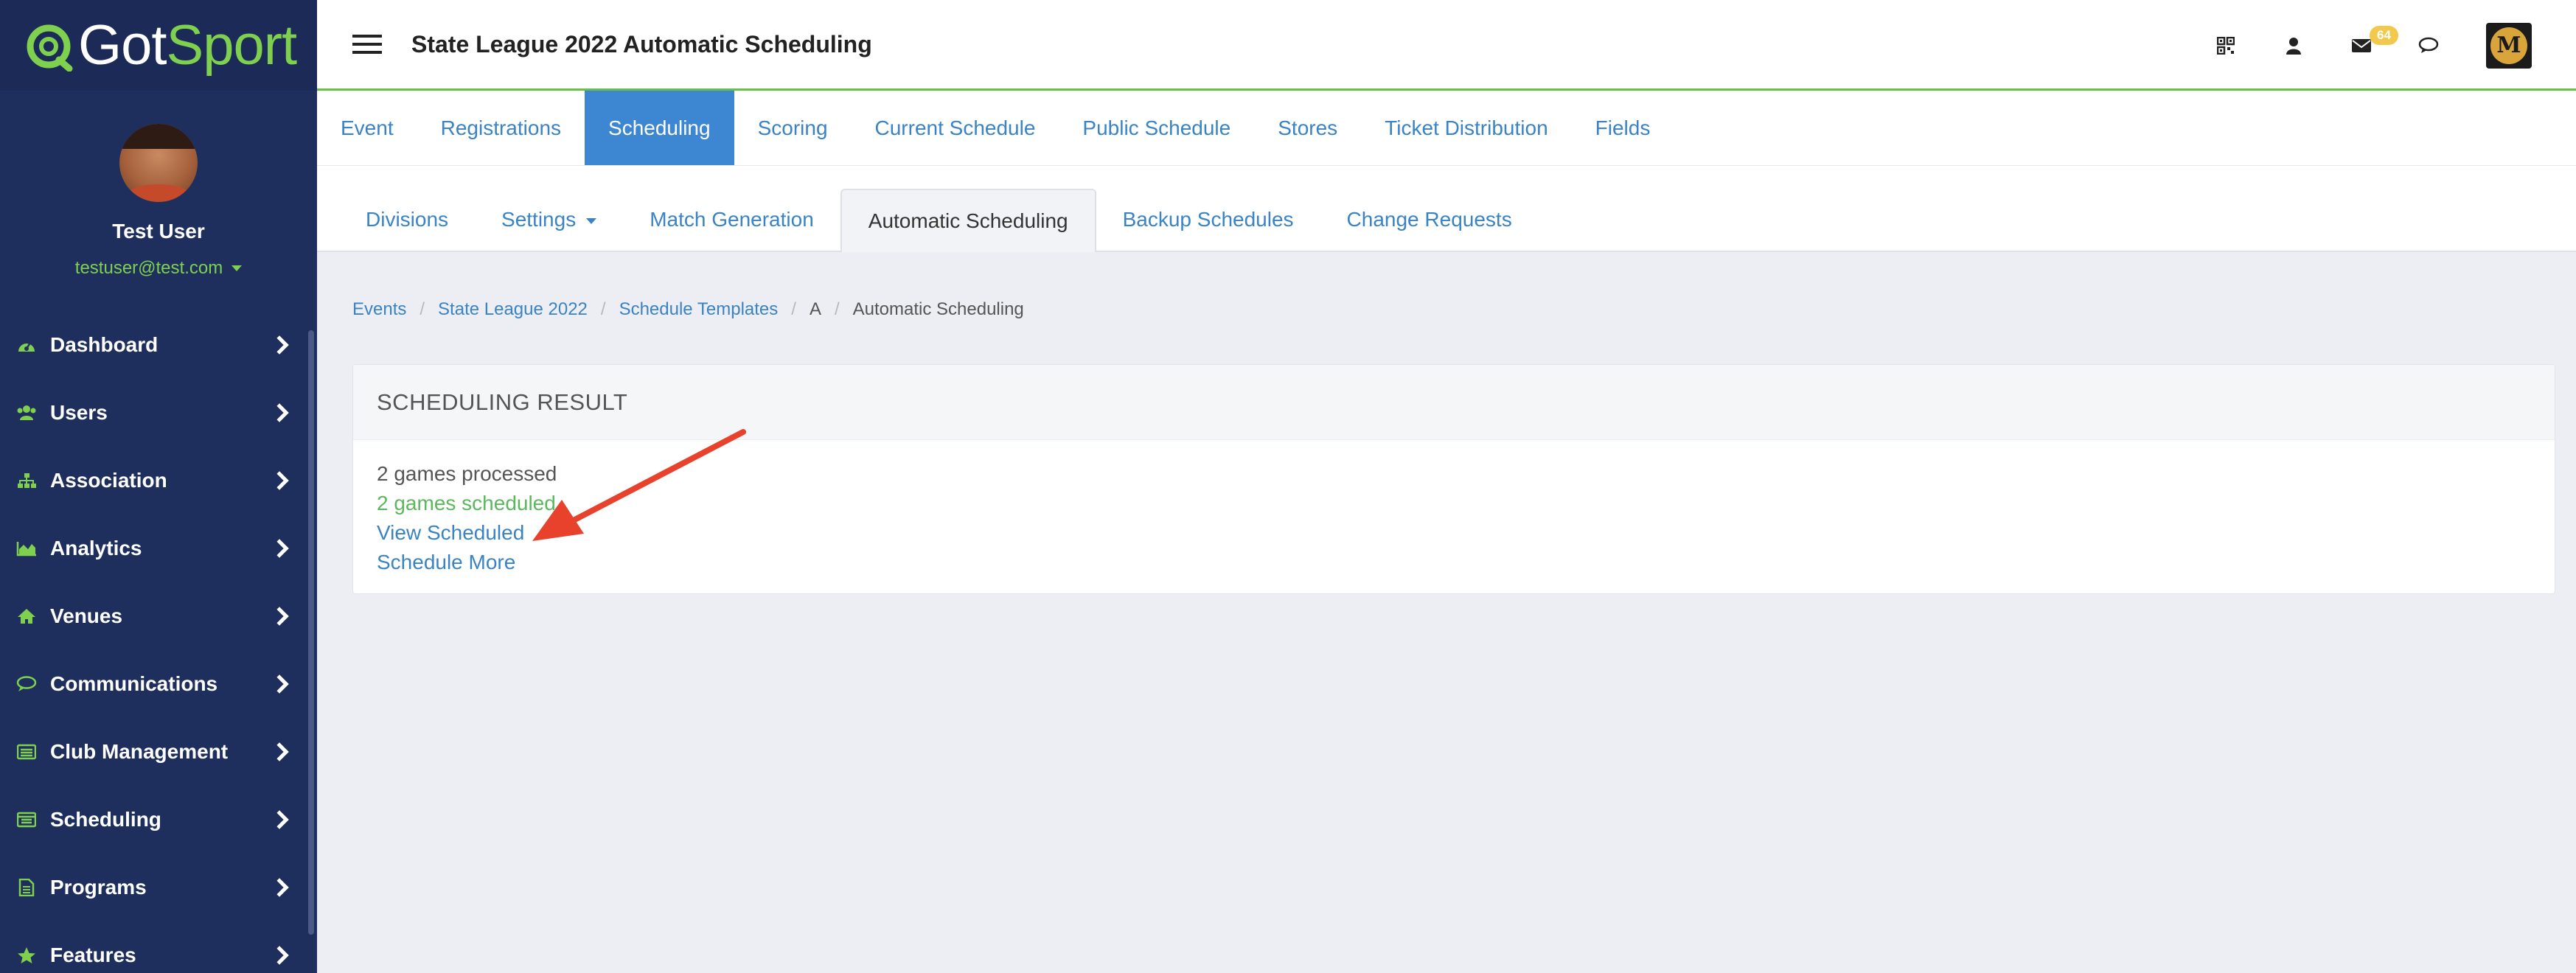 This screenshot has height=973, width=2576. What do you see at coordinates (134, 683) in the screenshot?
I see `sidebar-item-label: Communications` at bounding box center [134, 683].